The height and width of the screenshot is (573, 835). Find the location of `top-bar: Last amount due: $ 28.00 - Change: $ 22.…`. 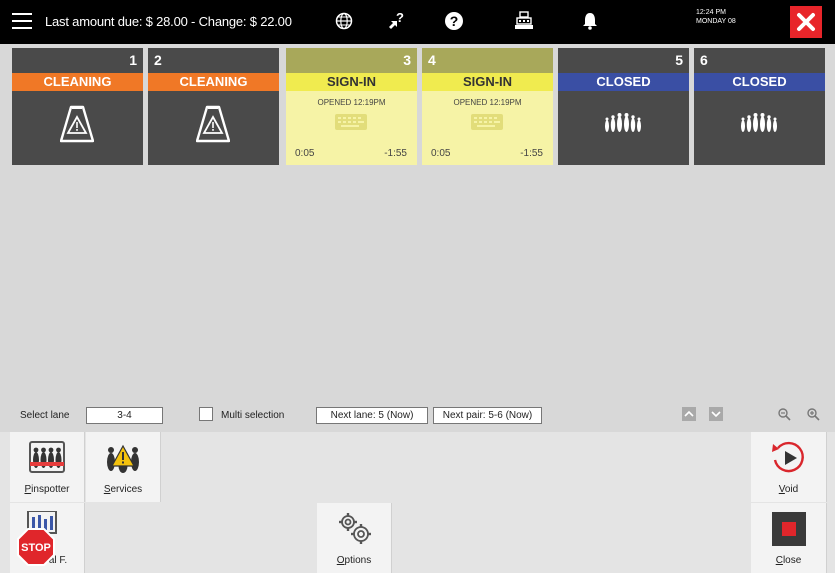

top-bar: Last amount due: $ 28.00 - Change: $ 22.… is located at coordinates (417, 22).